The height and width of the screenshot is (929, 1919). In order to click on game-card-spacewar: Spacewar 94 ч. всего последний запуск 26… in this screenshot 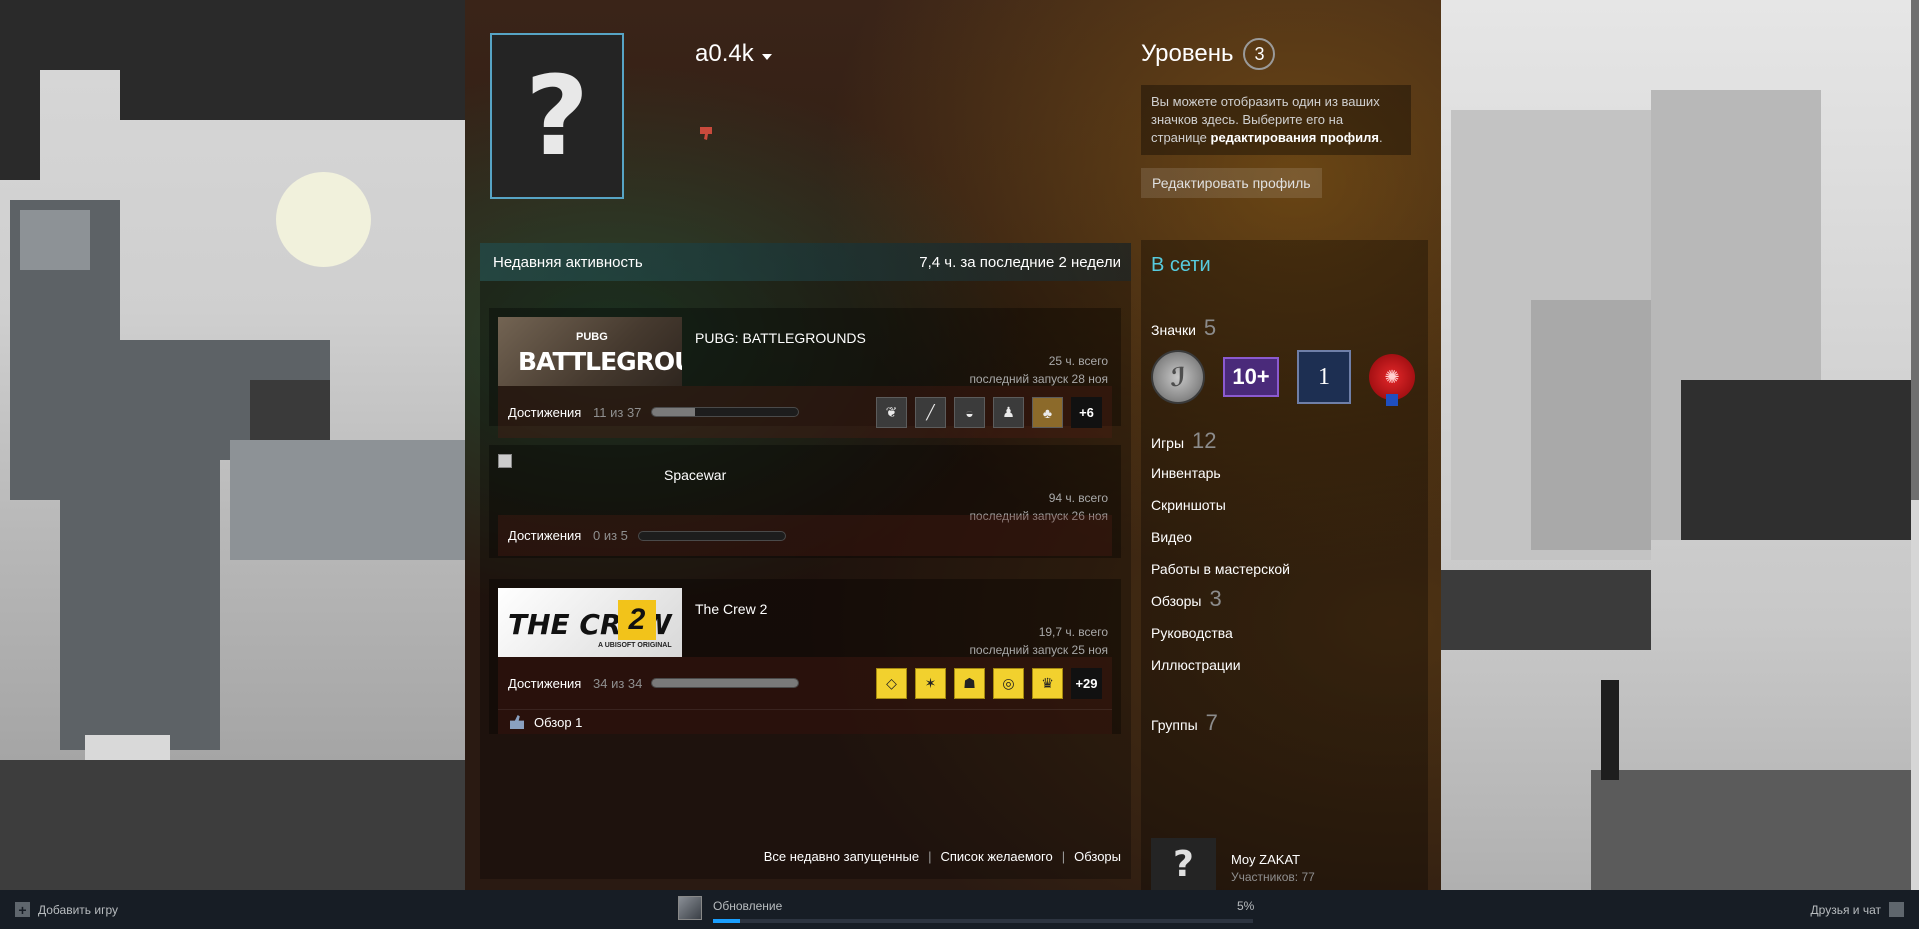, I will do `click(805, 501)`.